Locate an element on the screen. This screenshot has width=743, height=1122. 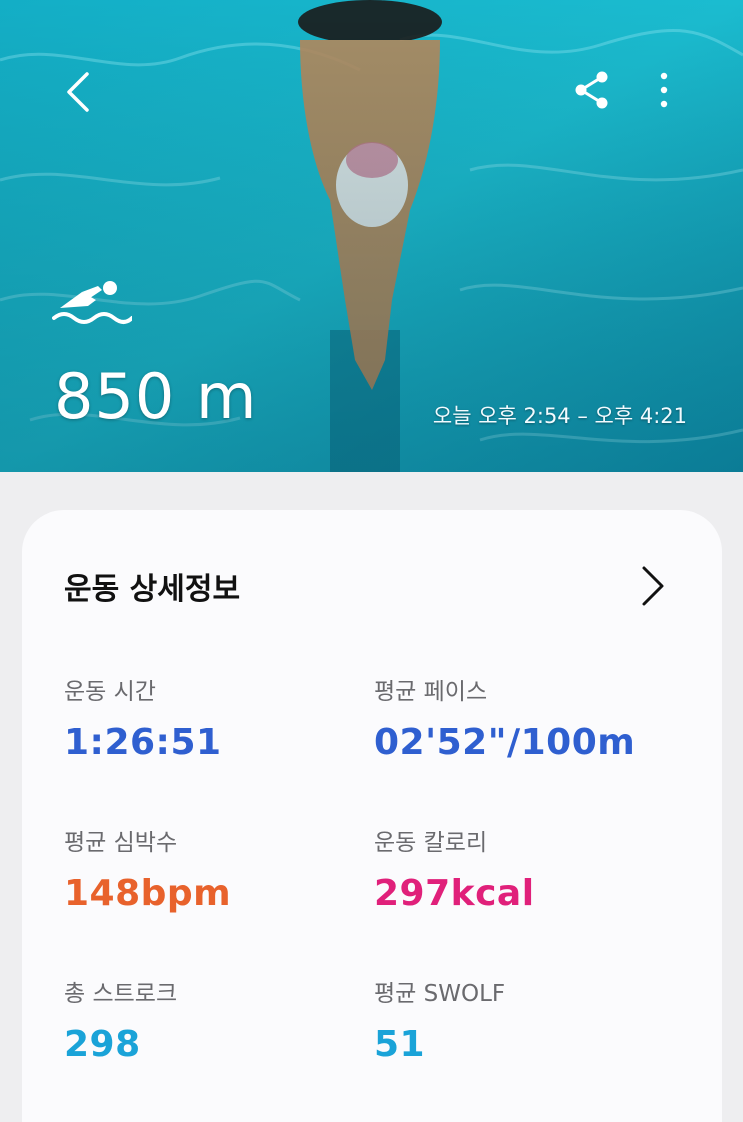
more-vertical-icon is located at coordinates (664, 90).